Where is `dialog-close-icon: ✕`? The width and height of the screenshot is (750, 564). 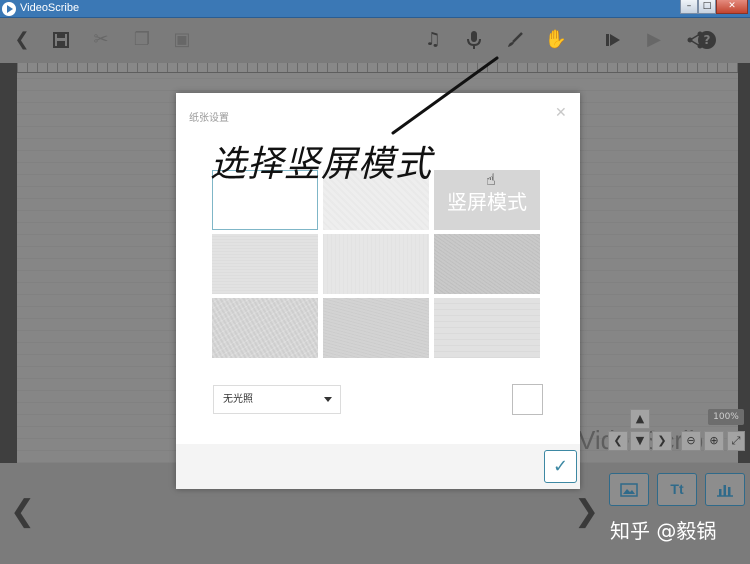
dialog-close-icon: ✕ is located at coordinates (561, 113).